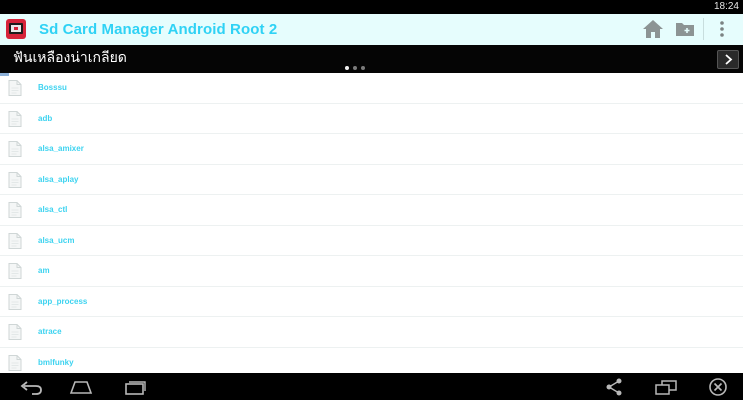 The image size is (743, 400). Describe the element at coordinates (58, 179) in the screenshot. I see `file-name: alsa_aplay` at that location.